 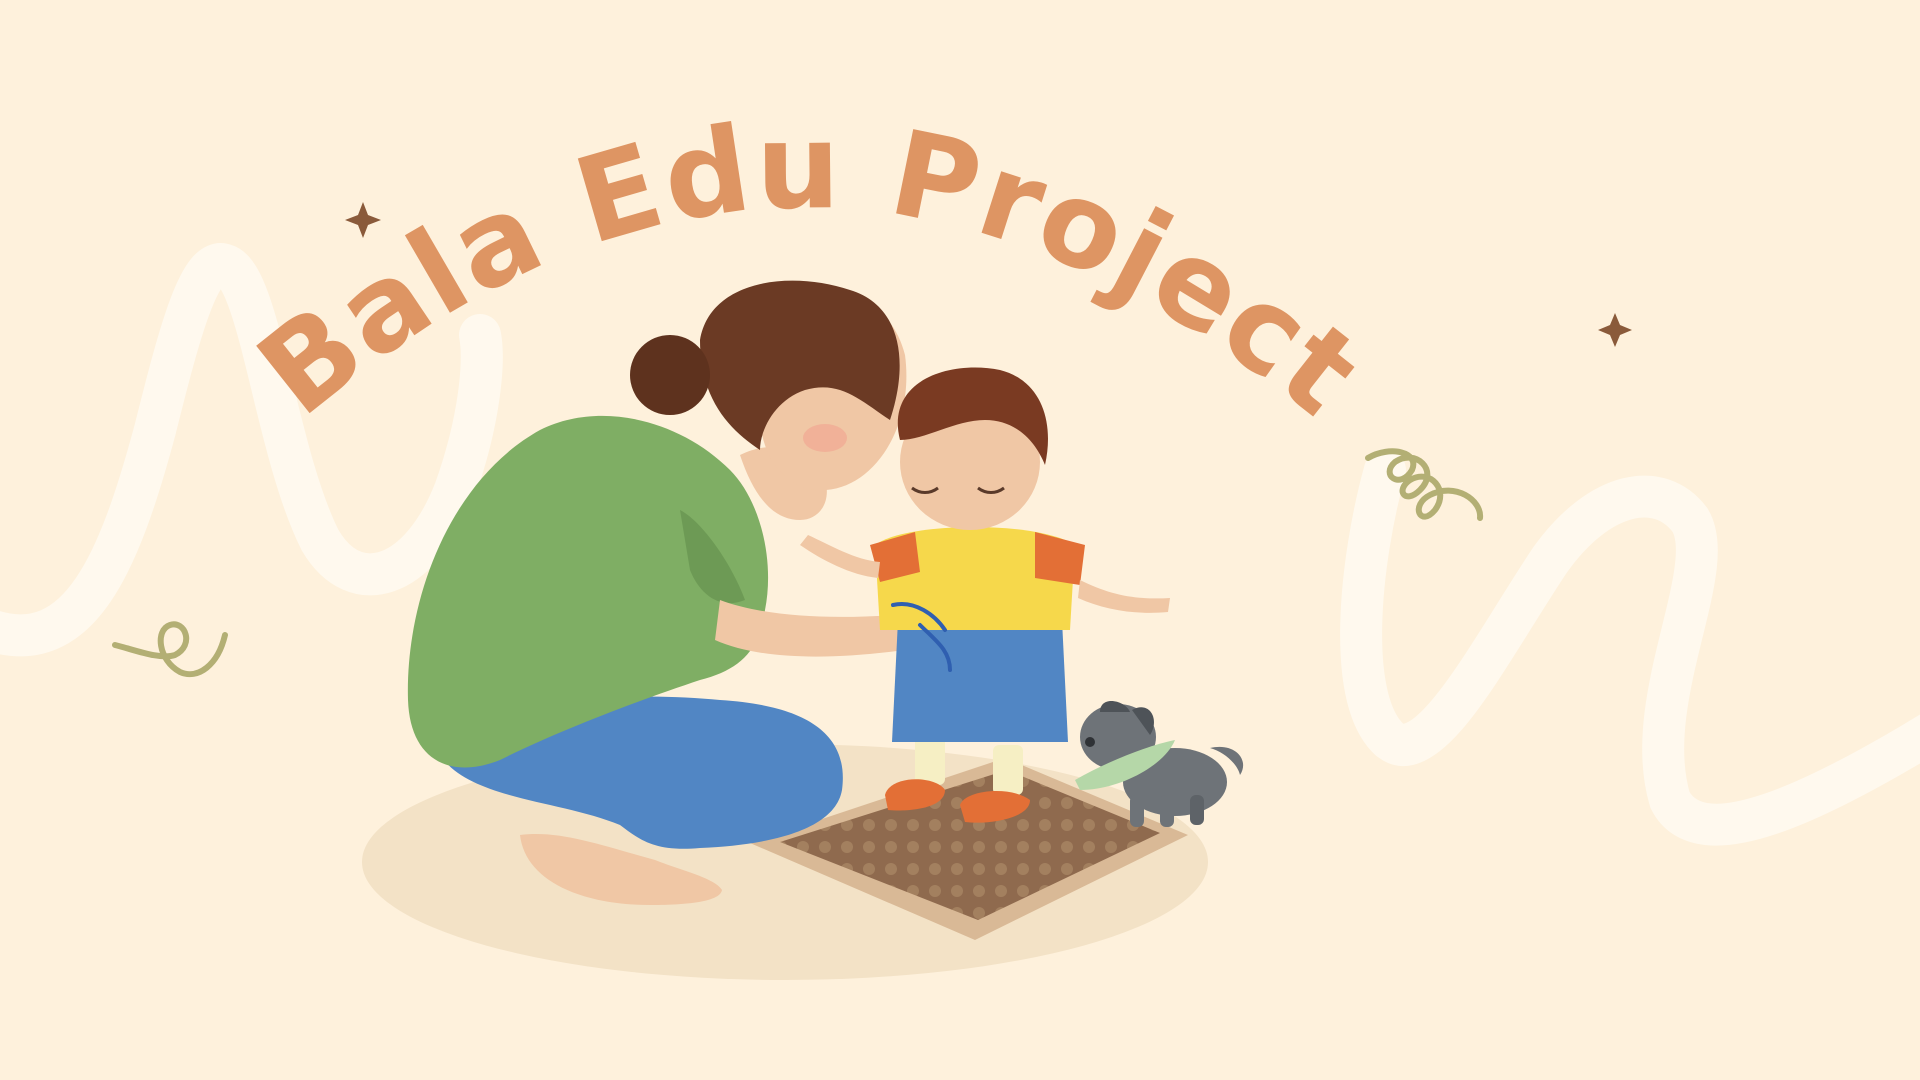 I want to click on curl-icon, so click(x=170, y=649).